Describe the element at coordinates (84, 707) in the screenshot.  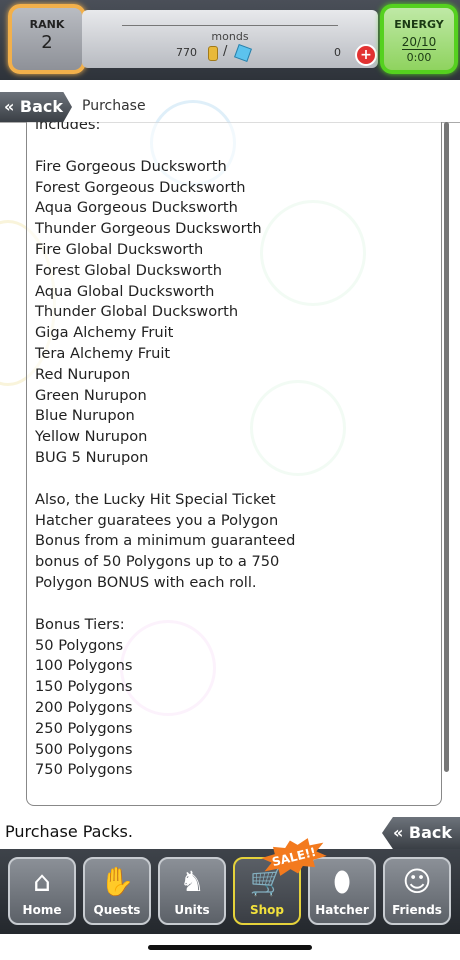
I see `tier-item: 200 Polygons` at that location.